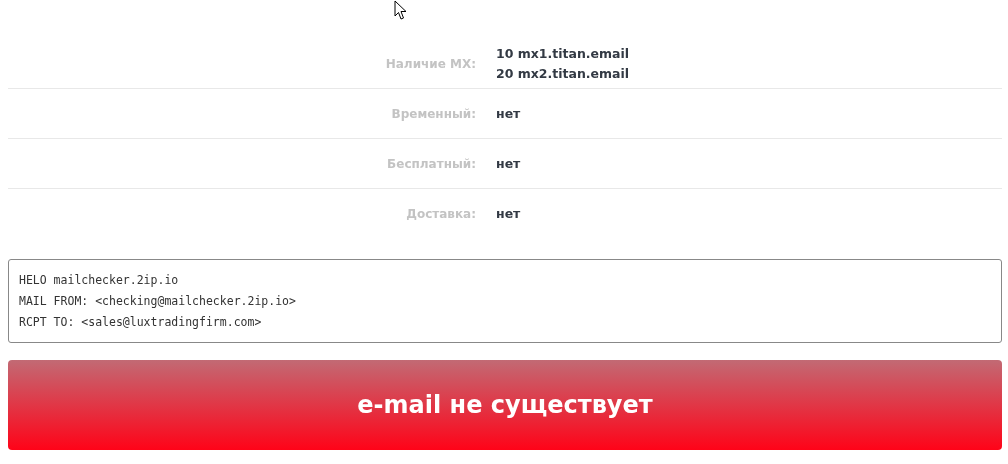  I want to click on field-label: Наличие MX:, so click(430, 64).